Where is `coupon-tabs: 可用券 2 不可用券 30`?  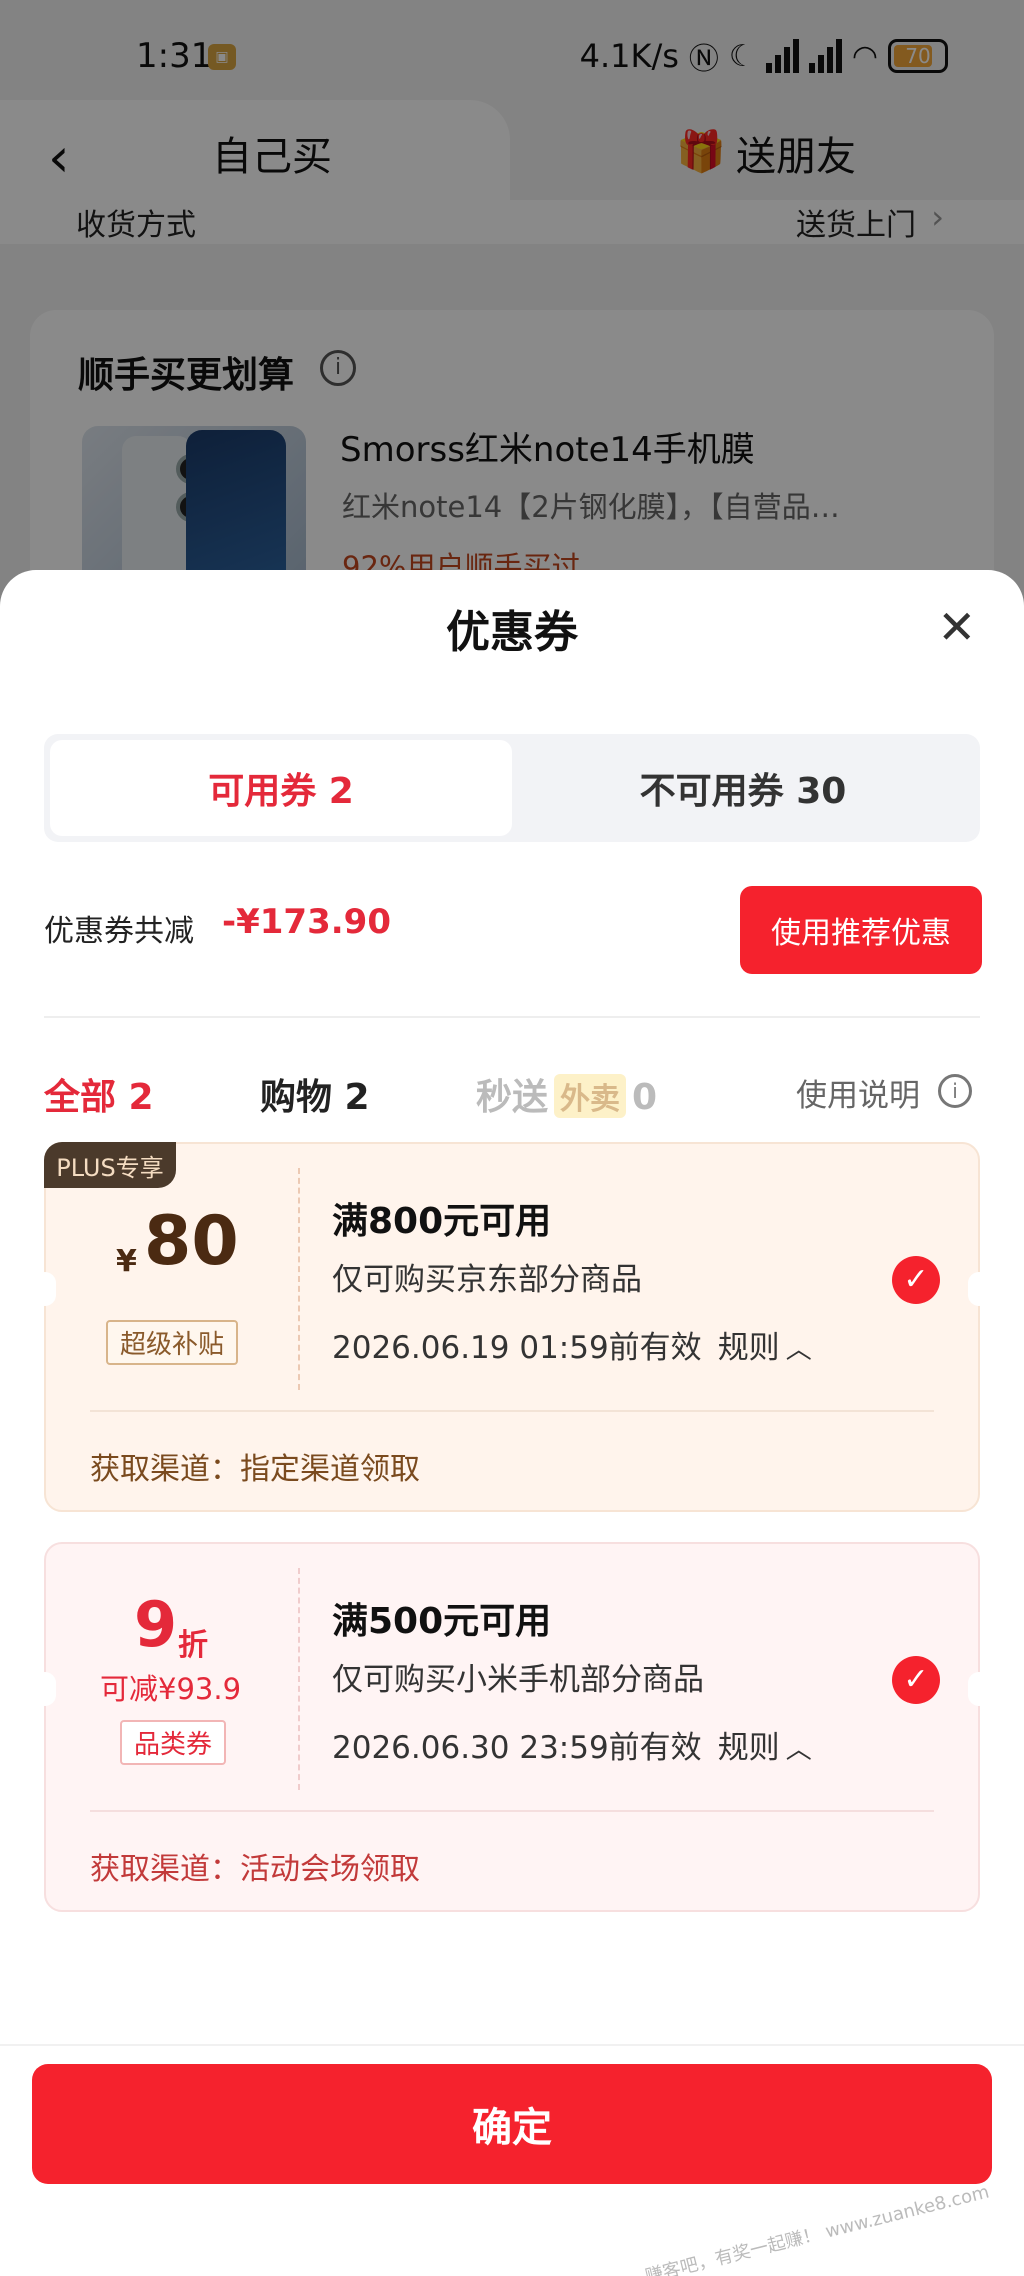
coupon-tabs: 可用券 2 不可用券 30 is located at coordinates (512, 788).